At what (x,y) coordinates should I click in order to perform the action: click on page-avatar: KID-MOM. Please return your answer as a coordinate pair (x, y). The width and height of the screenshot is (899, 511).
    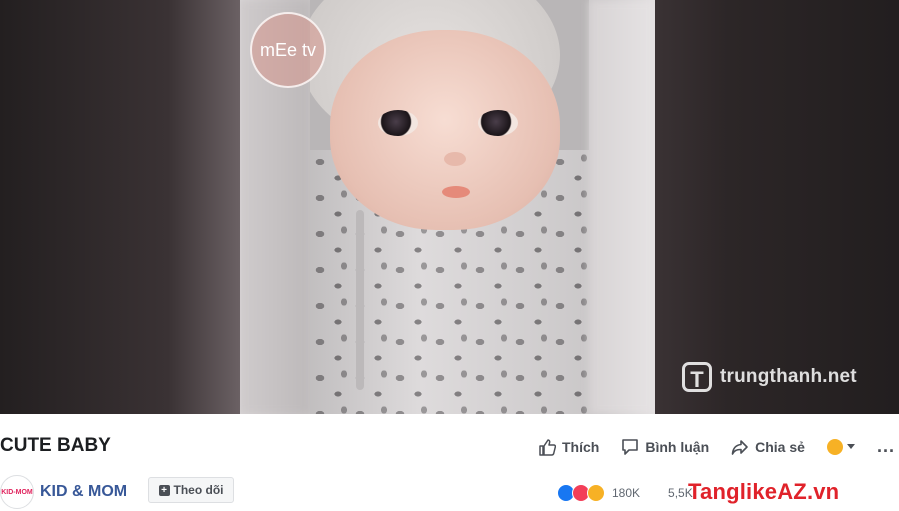
    Looking at the image, I should click on (17, 492).